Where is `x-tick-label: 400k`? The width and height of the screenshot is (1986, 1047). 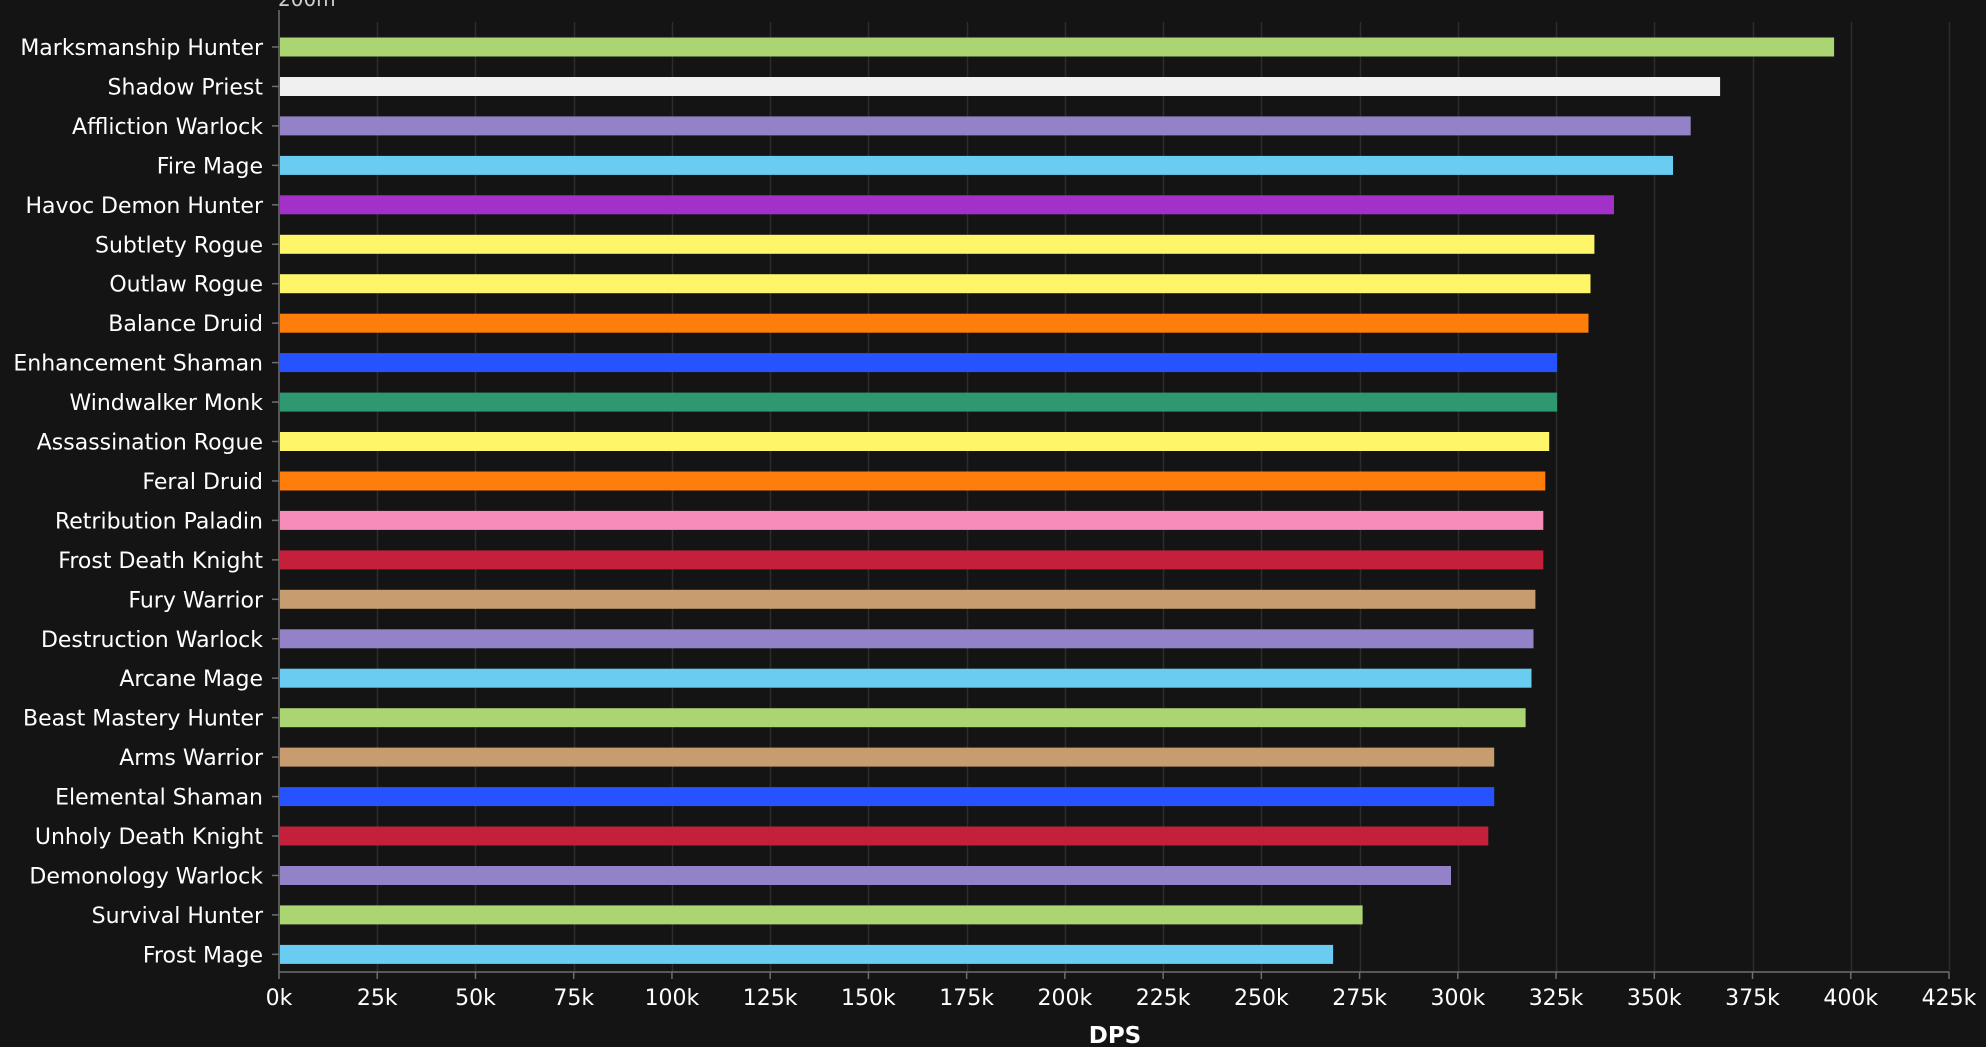 x-tick-label: 400k is located at coordinates (1850, 998).